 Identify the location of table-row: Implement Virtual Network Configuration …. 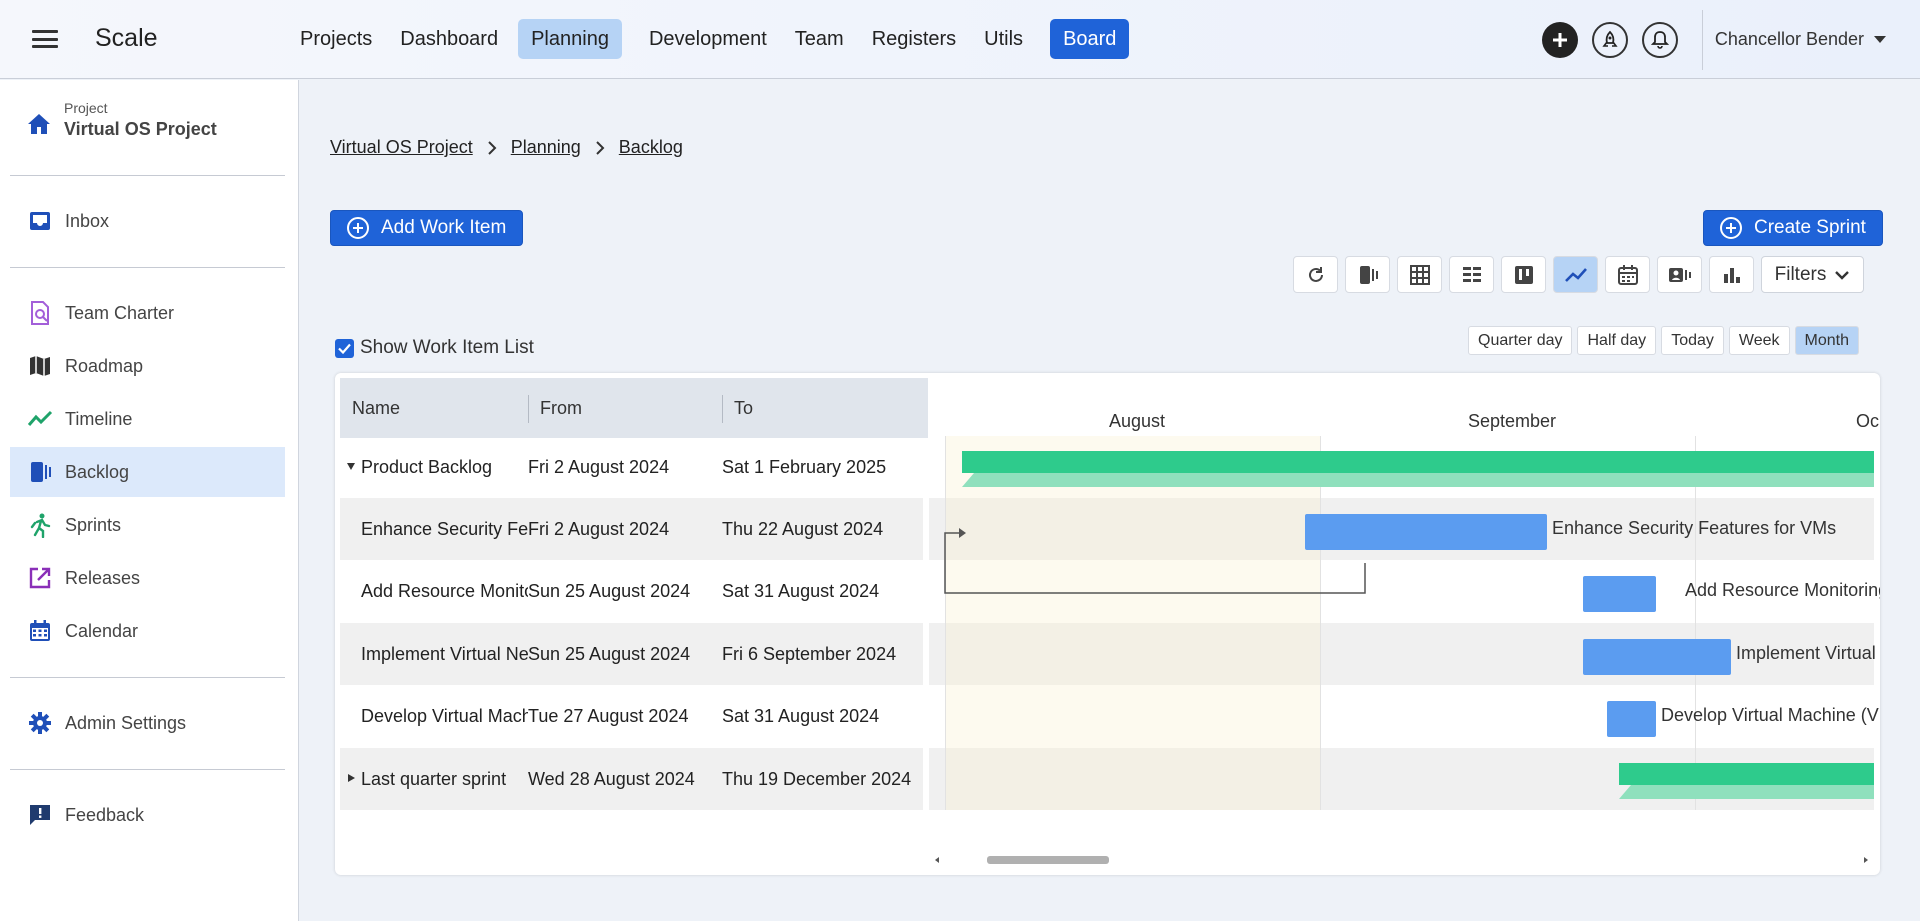
(631, 654).